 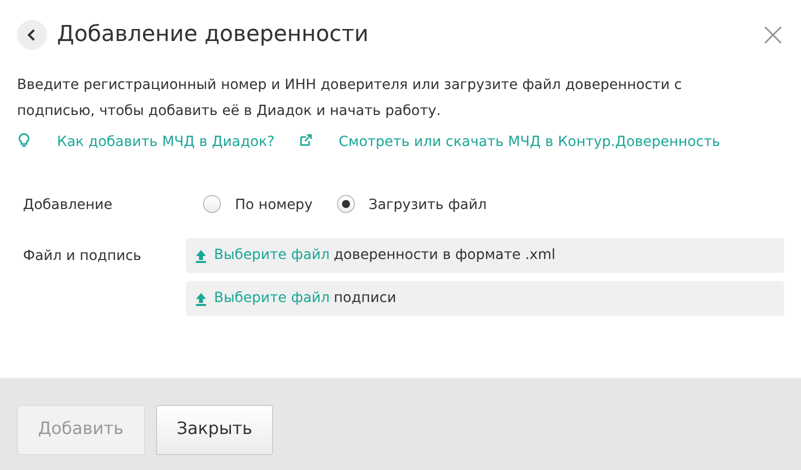 I want to click on radio-option: По номеру, so click(x=274, y=205).